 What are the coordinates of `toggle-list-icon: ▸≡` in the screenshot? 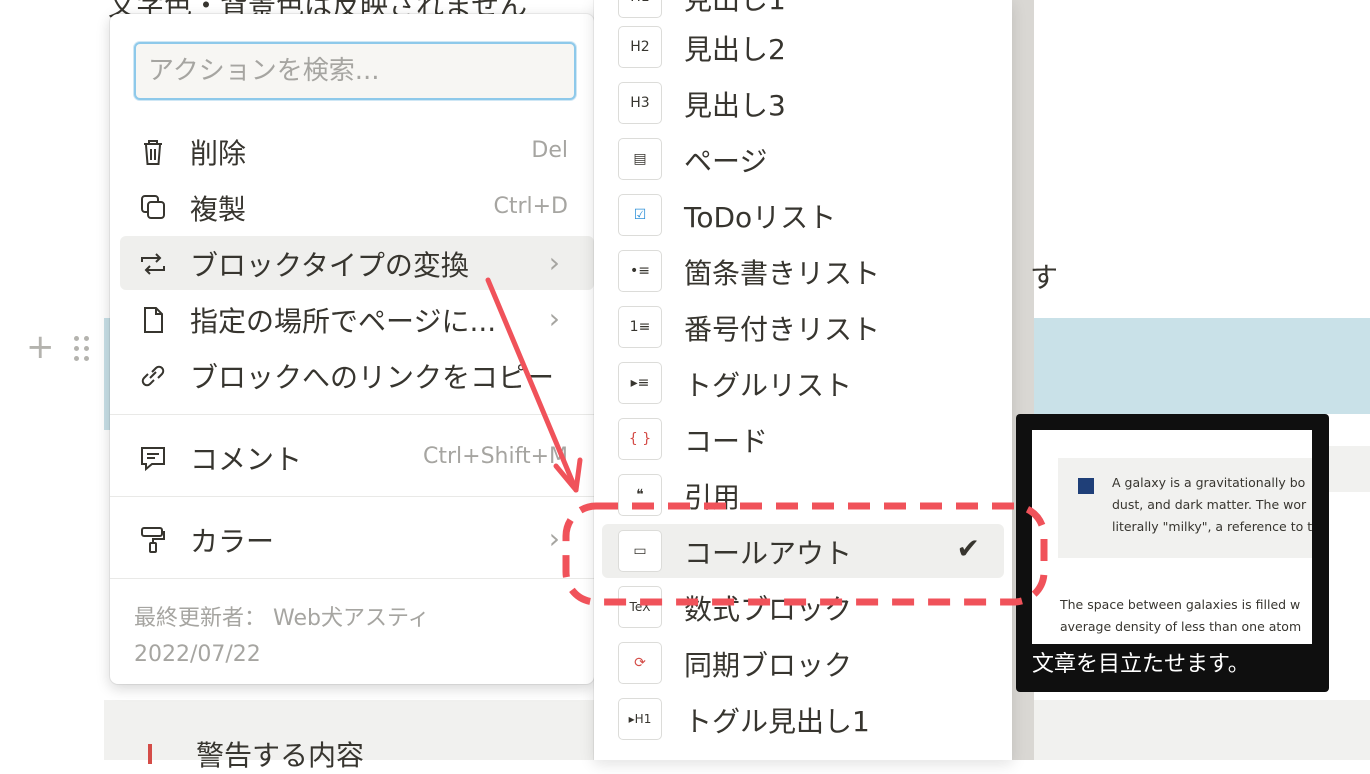 It's located at (640, 383).